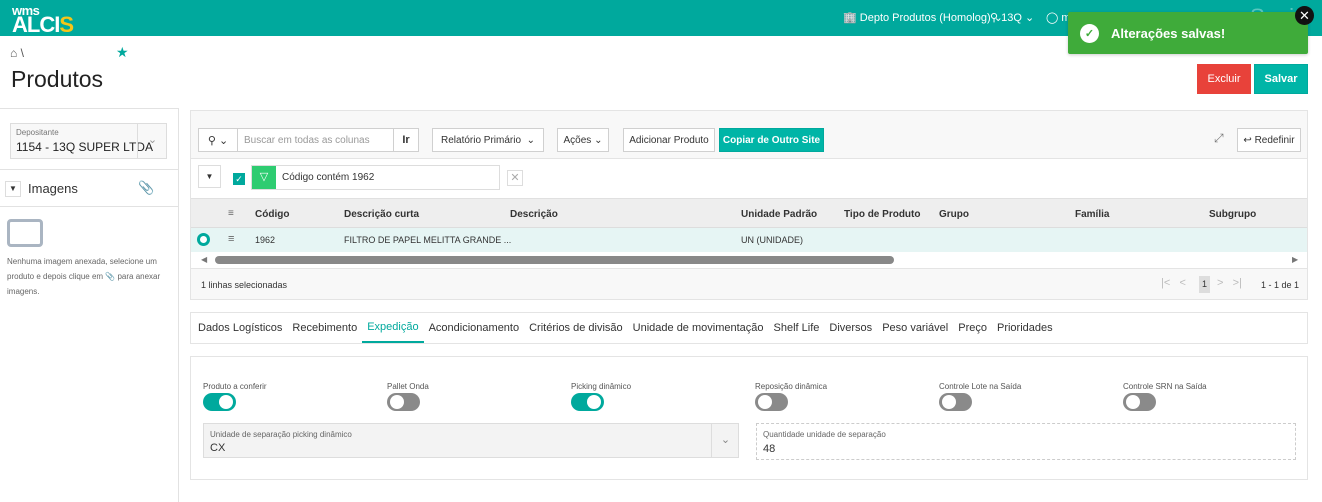 This screenshot has width=1322, height=502. What do you see at coordinates (882, 214) in the screenshot?
I see `column-header: Tipo de Produto` at bounding box center [882, 214].